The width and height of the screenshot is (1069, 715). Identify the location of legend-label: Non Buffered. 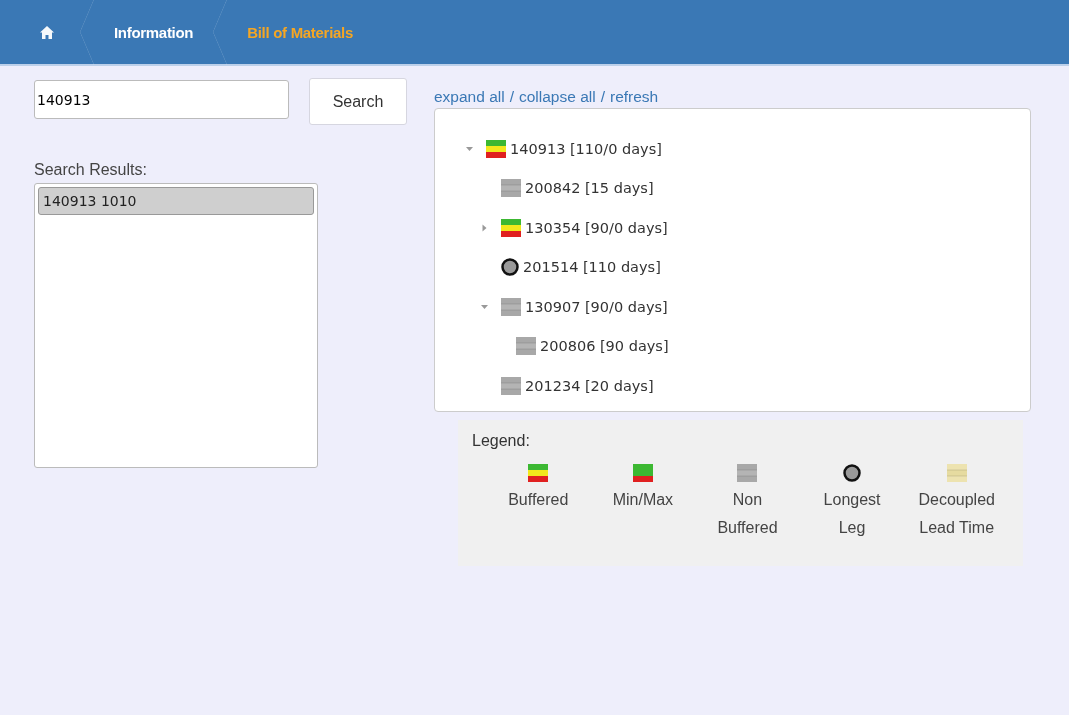
(747, 514).